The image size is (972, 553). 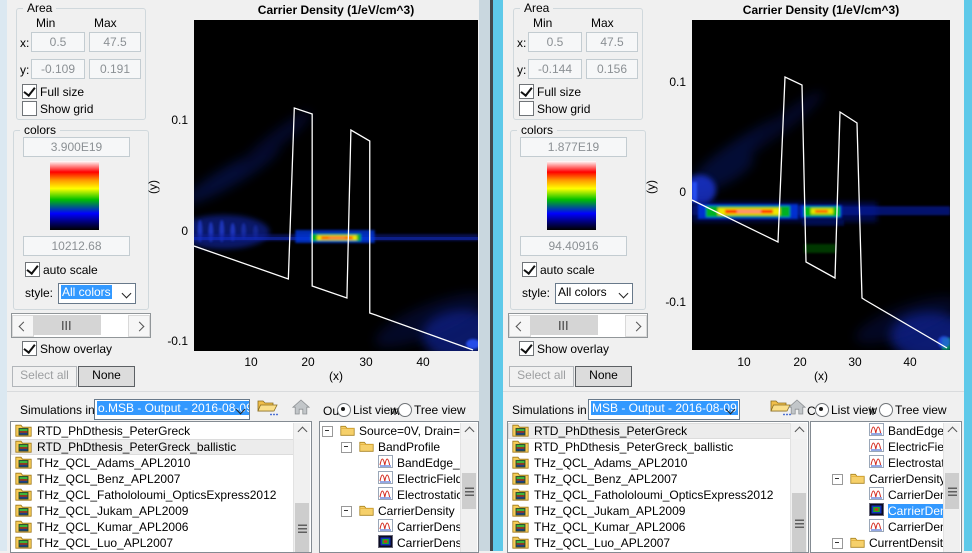 What do you see at coordinates (58, 69) in the screenshot?
I see `y-min-input: -0.109` at bounding box center [58, 69].